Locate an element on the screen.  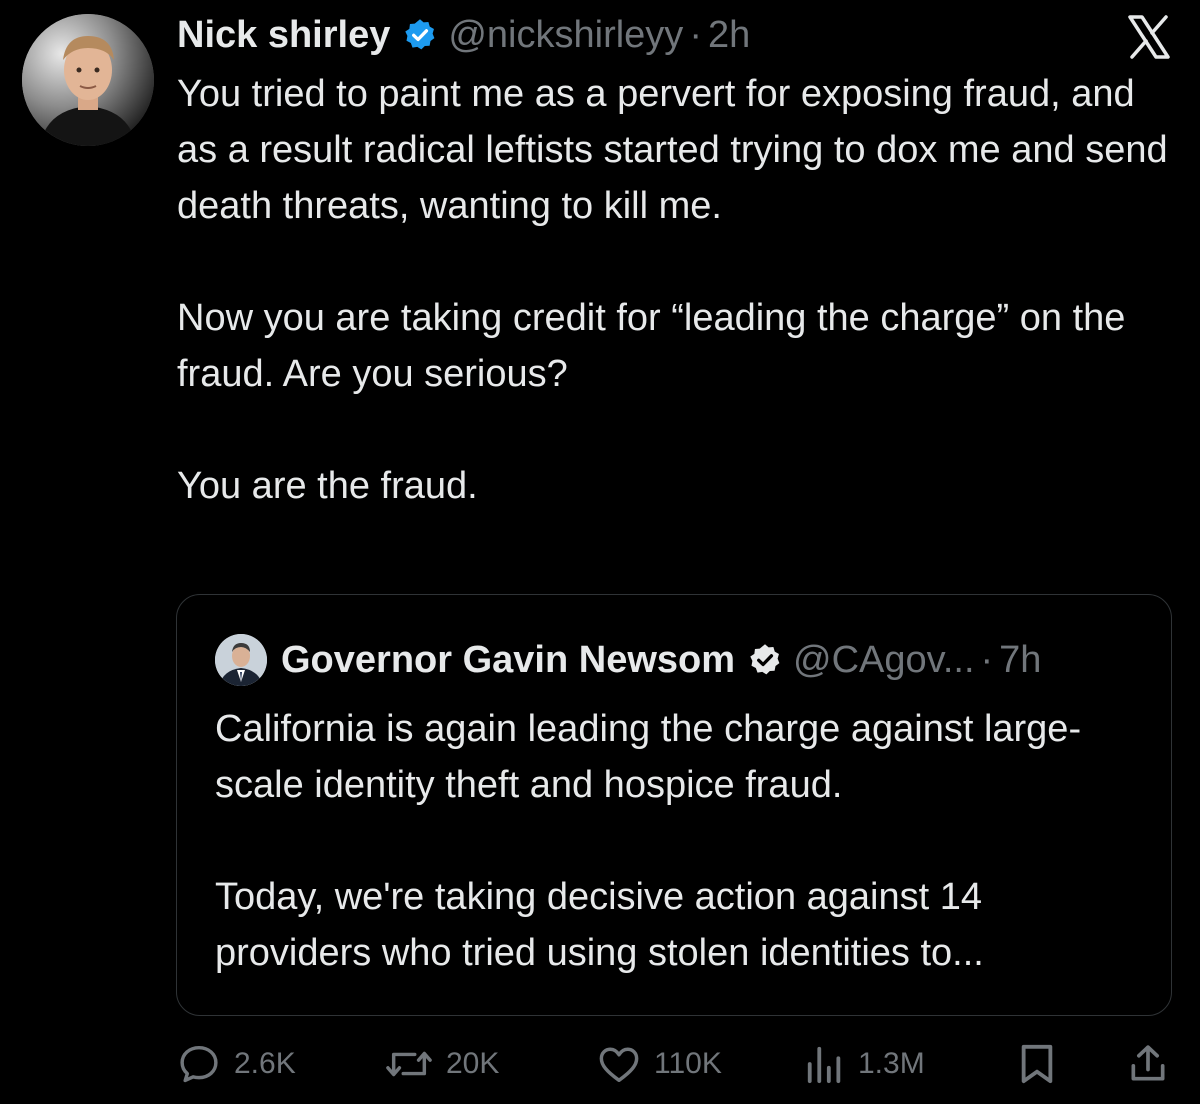
bookmark-button is located at coordinates (1037, 1064).